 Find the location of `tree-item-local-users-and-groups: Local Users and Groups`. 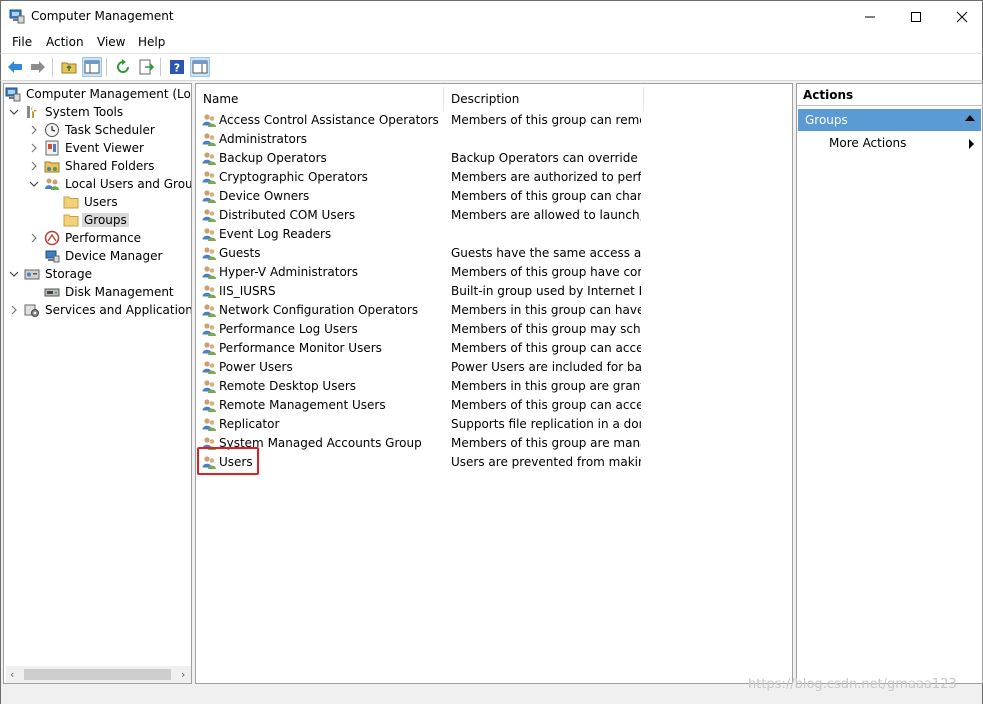

tree-item-local-users-and-groups: Local Users and Groups is located at coordinates (109, 184).